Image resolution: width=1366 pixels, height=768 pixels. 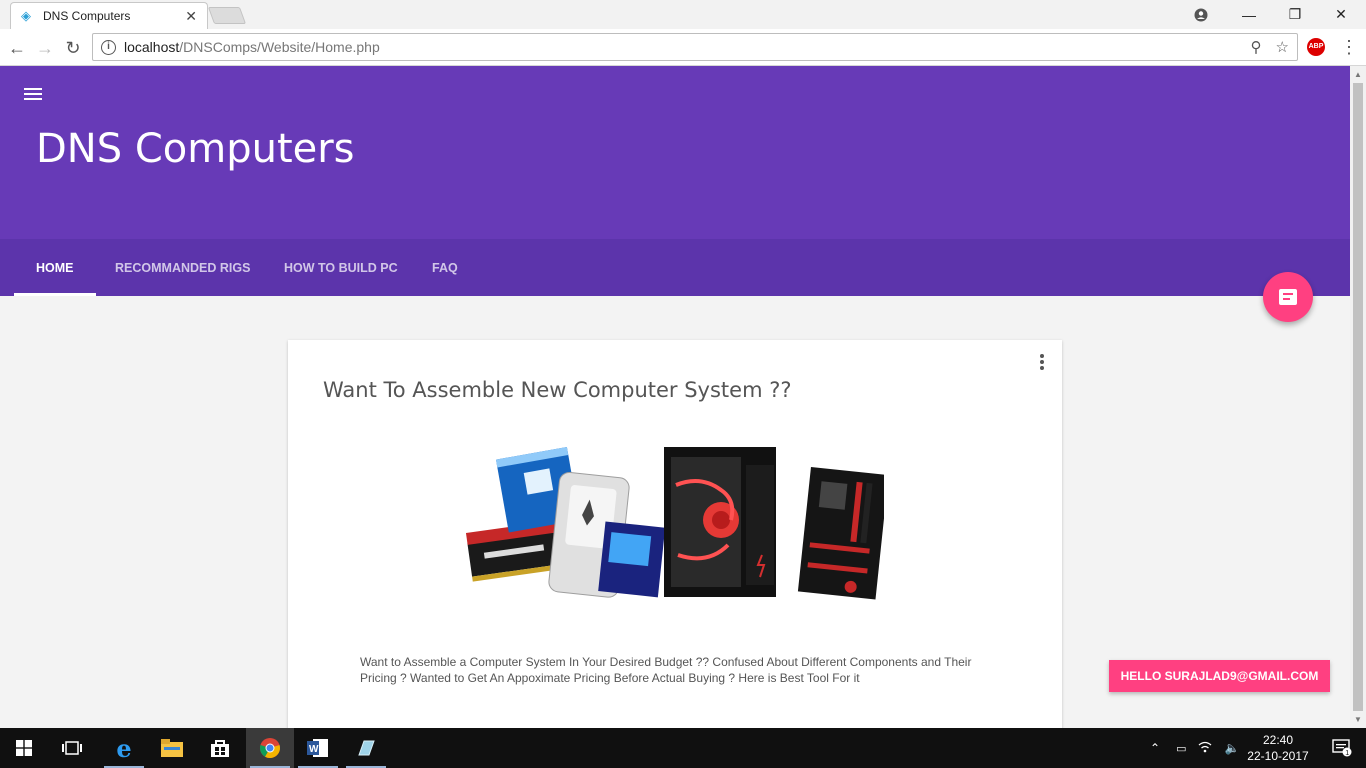 What do you see at coordinates (270, 748) in the screenshot?
I see `chrome-icon` at bounding box center [270, 748].